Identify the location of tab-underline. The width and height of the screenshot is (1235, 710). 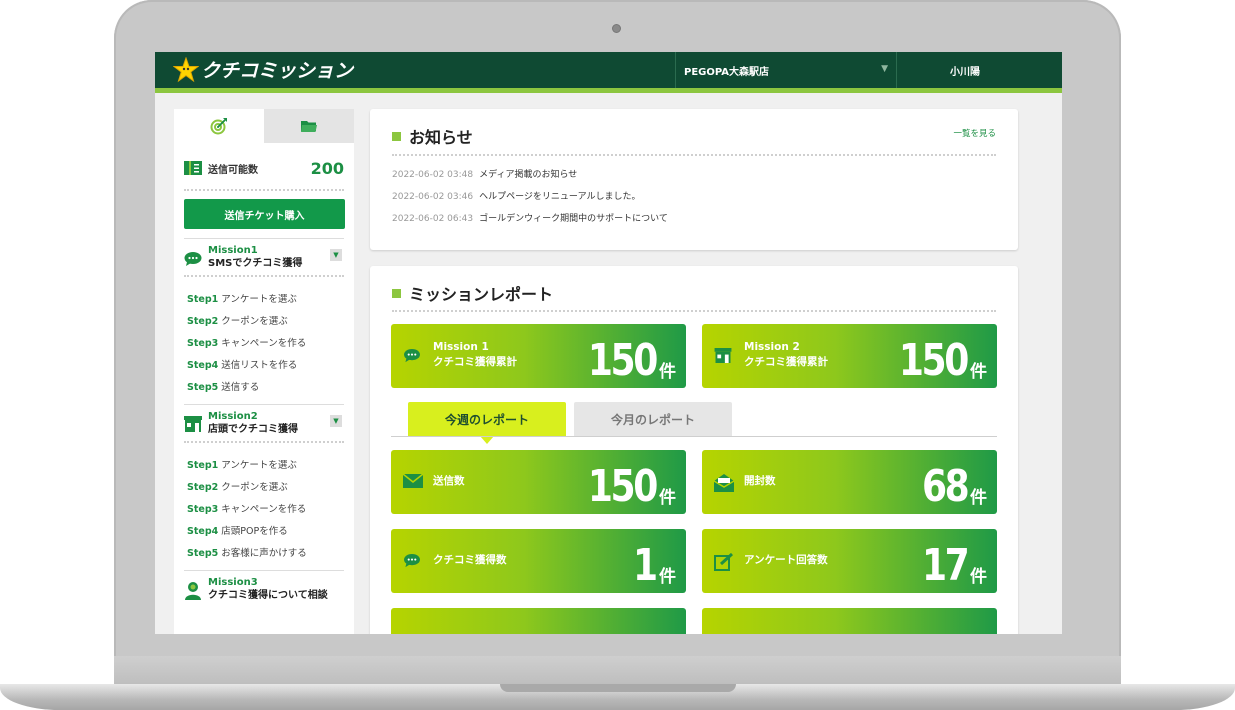
(694, 436).